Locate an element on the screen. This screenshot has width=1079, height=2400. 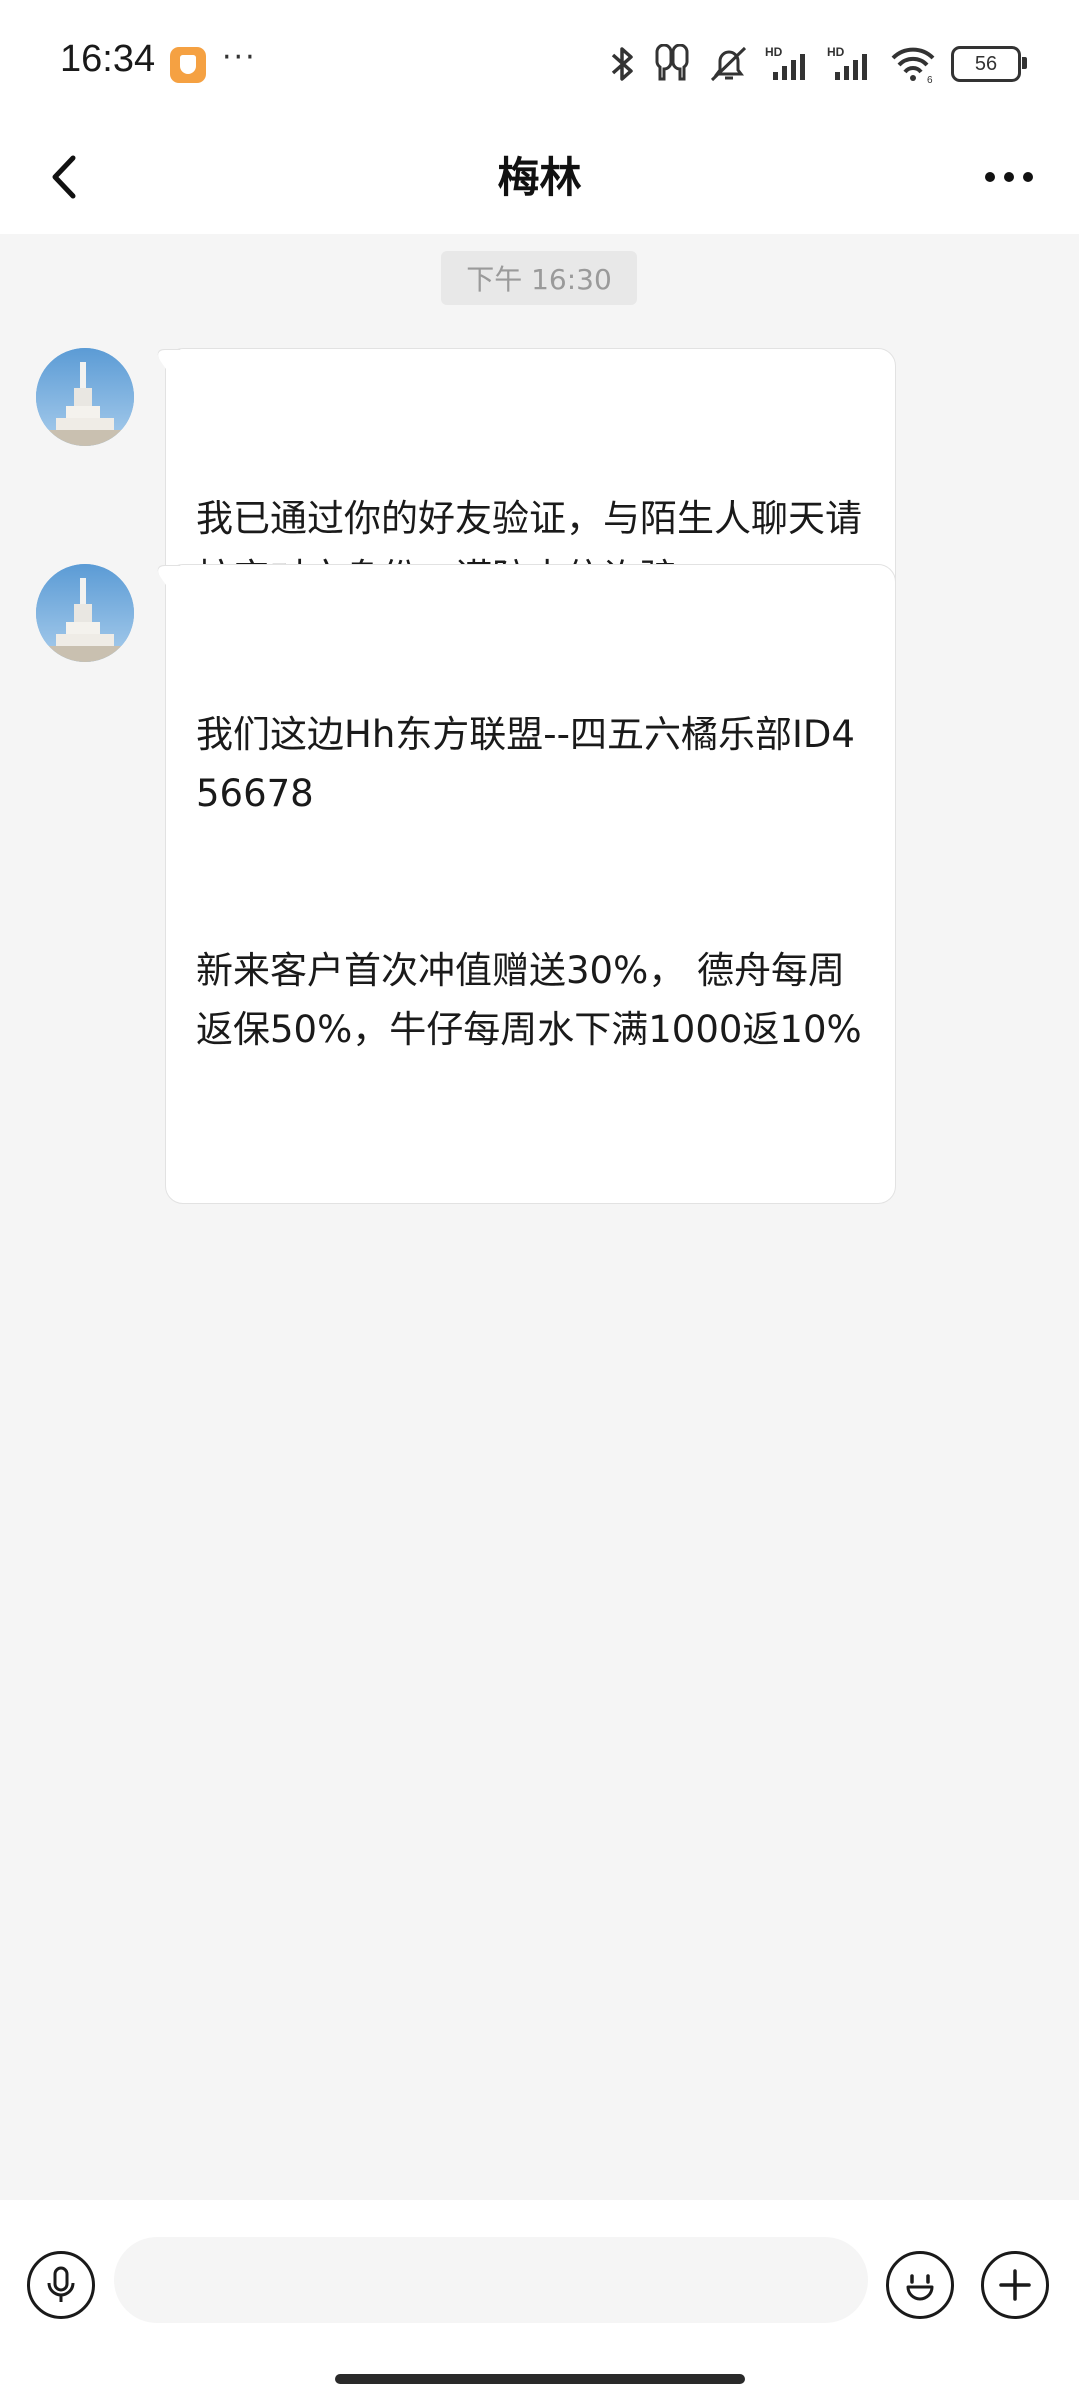
smiley-icon is located at coordinates (920, 2287).